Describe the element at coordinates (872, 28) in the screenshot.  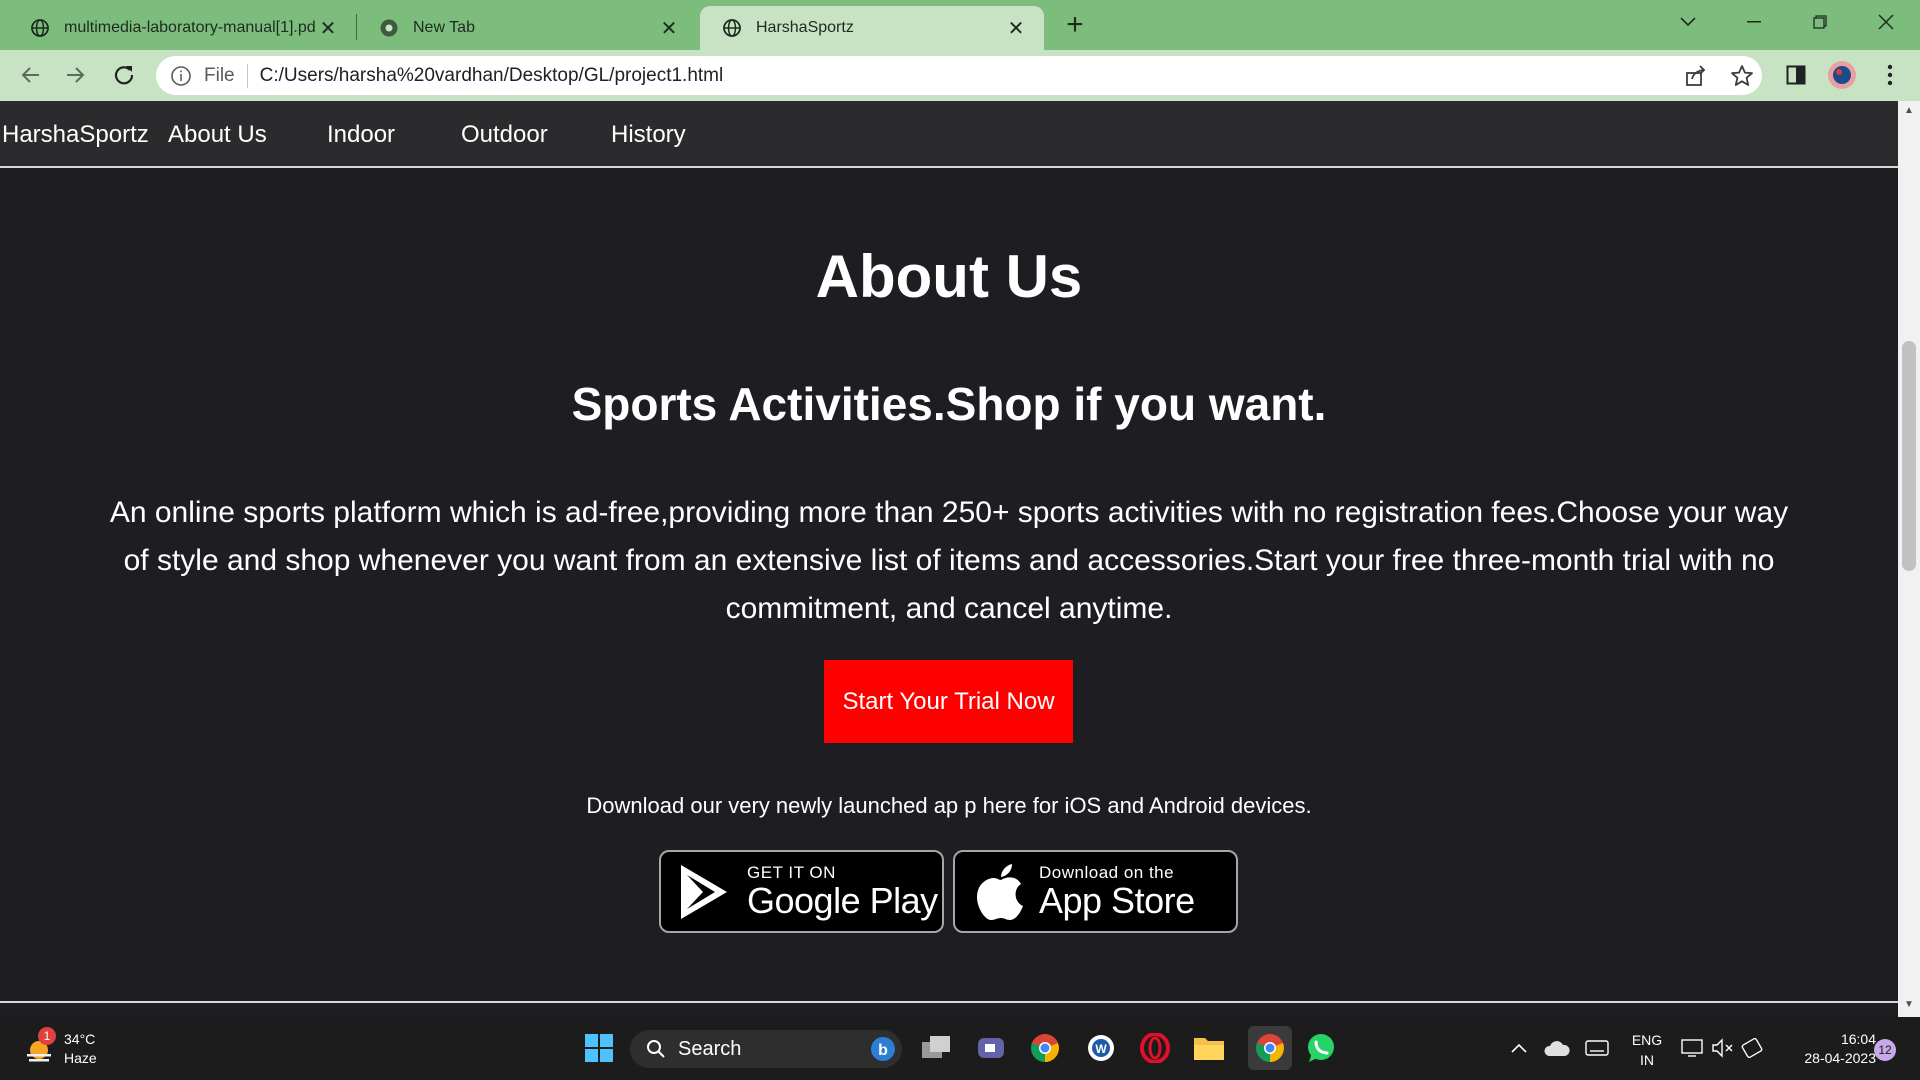
I see `tab-harshasportz: HarshaSportz ✕` at that location.